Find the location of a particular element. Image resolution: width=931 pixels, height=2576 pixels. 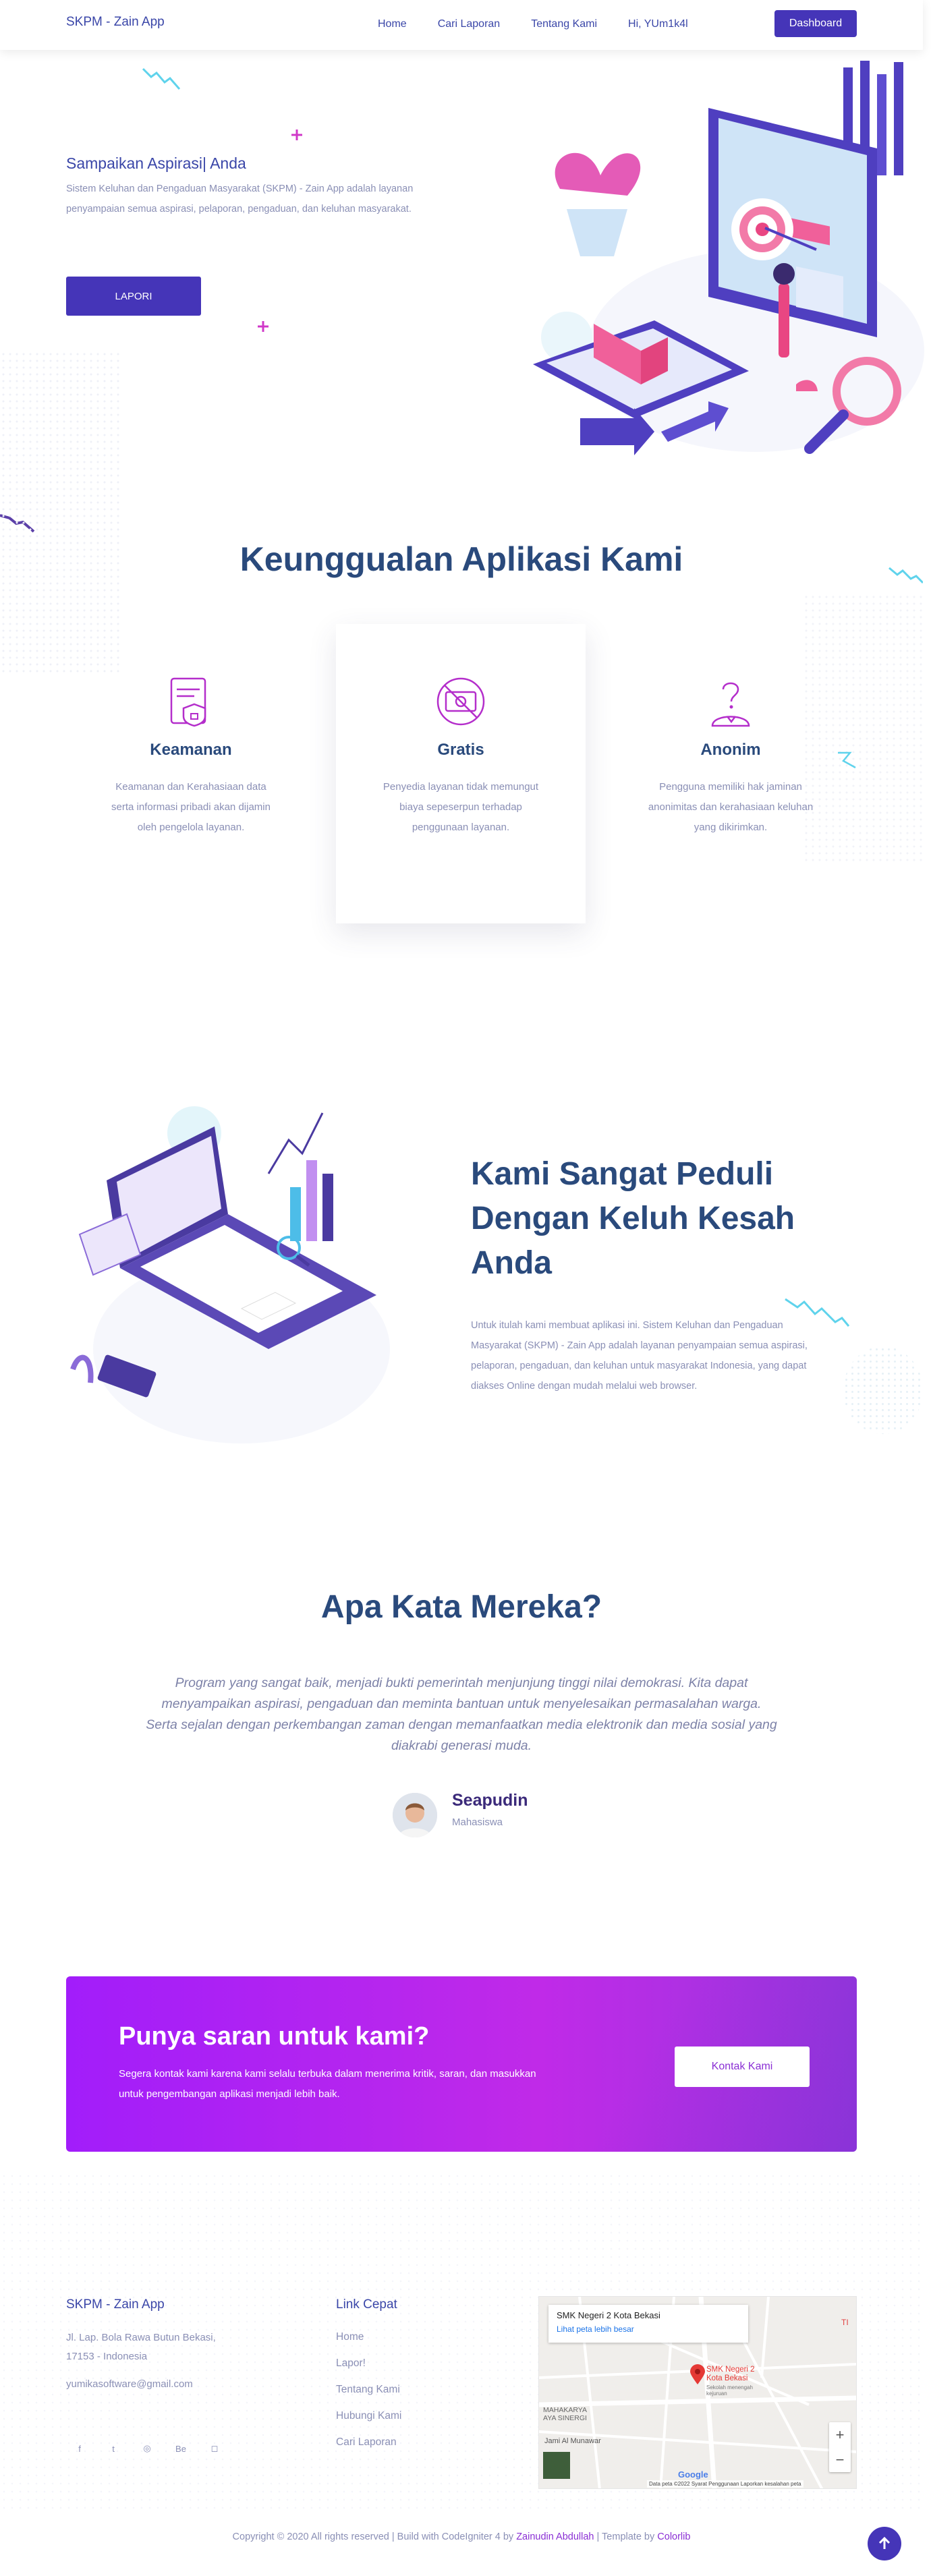

testimonial-role: Mahasiswa is located at coordinates (477, 1822).